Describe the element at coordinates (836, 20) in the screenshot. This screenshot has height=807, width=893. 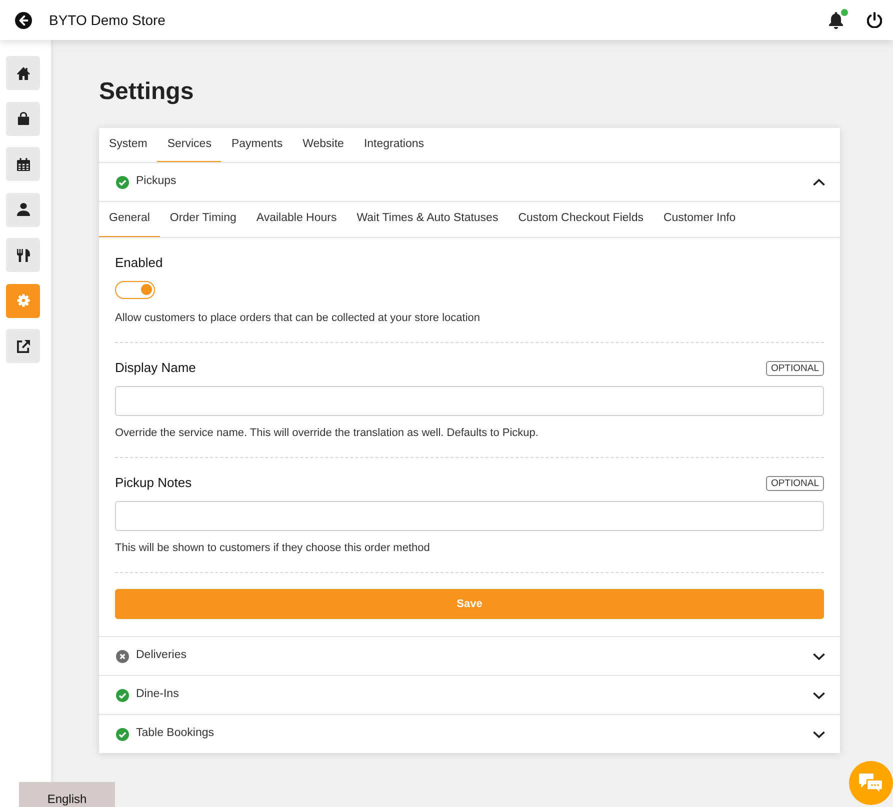
I see `bell-icon` at that location.